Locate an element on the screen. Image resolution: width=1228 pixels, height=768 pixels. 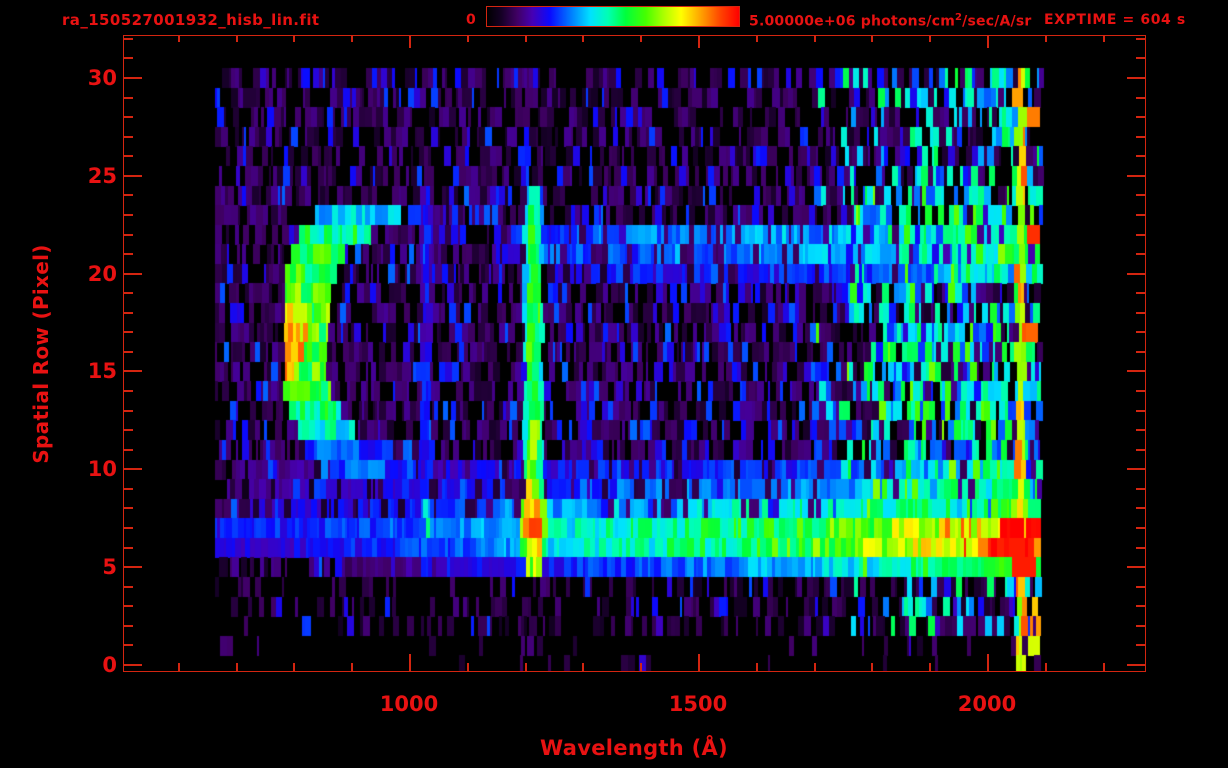
x-tick-label: 1000 is located at coordinates (409, 704).